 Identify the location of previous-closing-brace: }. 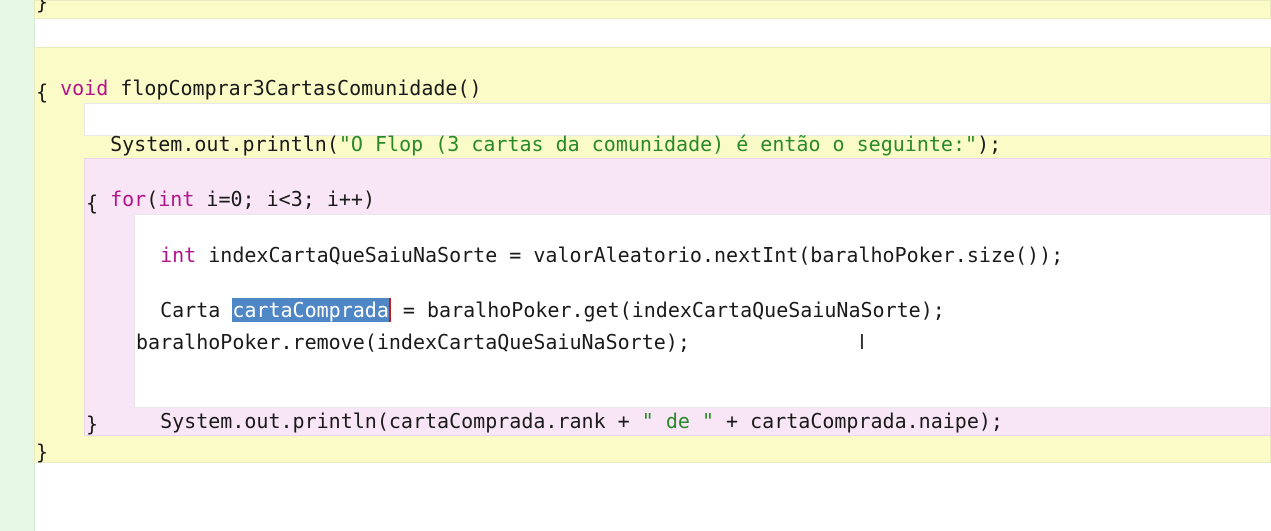
(42, 7).